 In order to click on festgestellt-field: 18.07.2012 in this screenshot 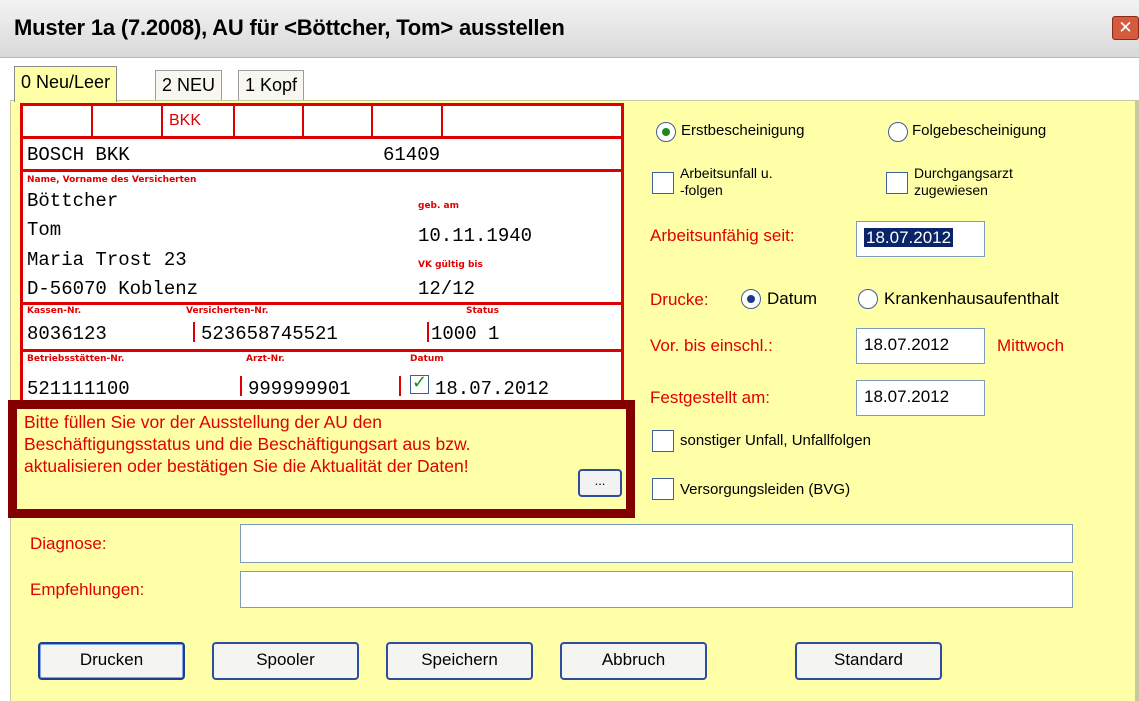, I will do `click(920, 398)`.